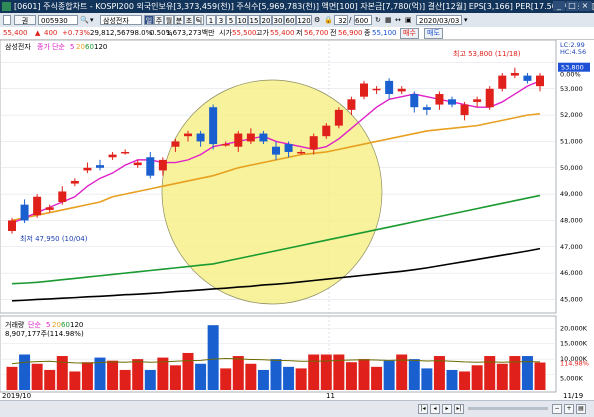 The image size is (594, 417). Describe the element at coordinates (572, 6) in the screenshot. I see `maximize-icon: □` at that location.